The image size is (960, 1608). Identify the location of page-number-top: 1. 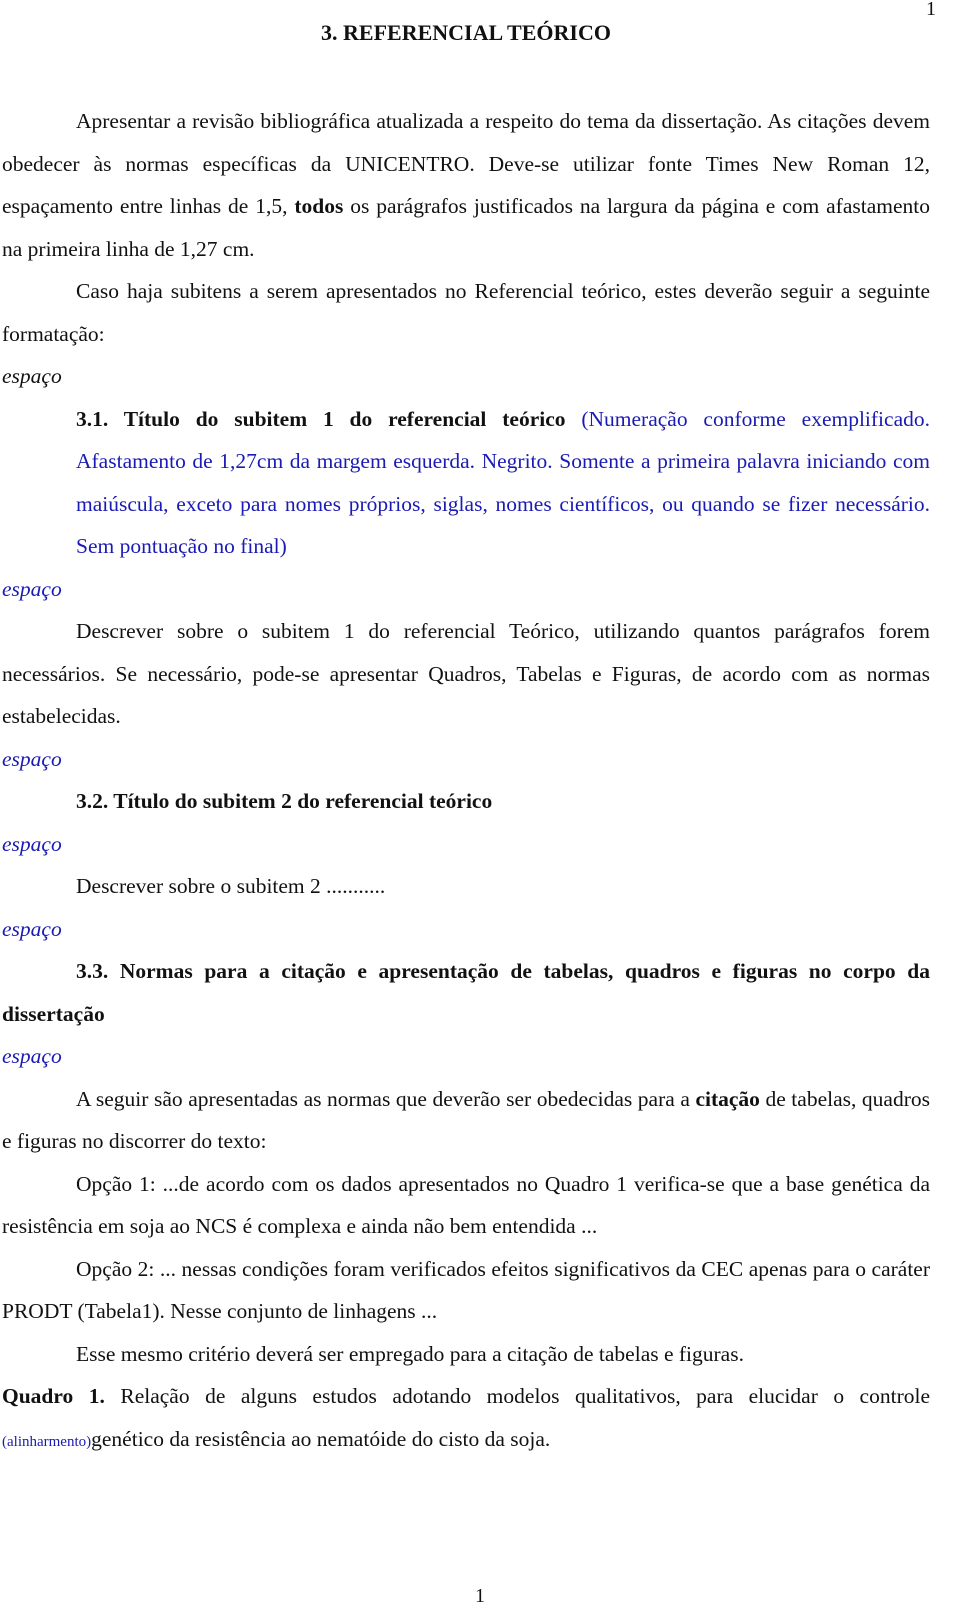
(931, 10).